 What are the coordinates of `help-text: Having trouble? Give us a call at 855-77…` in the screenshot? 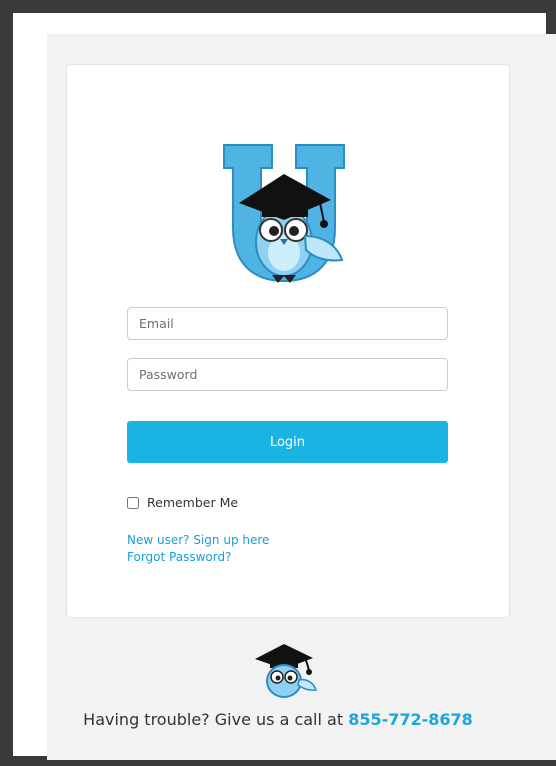 It's located at (278, 719).